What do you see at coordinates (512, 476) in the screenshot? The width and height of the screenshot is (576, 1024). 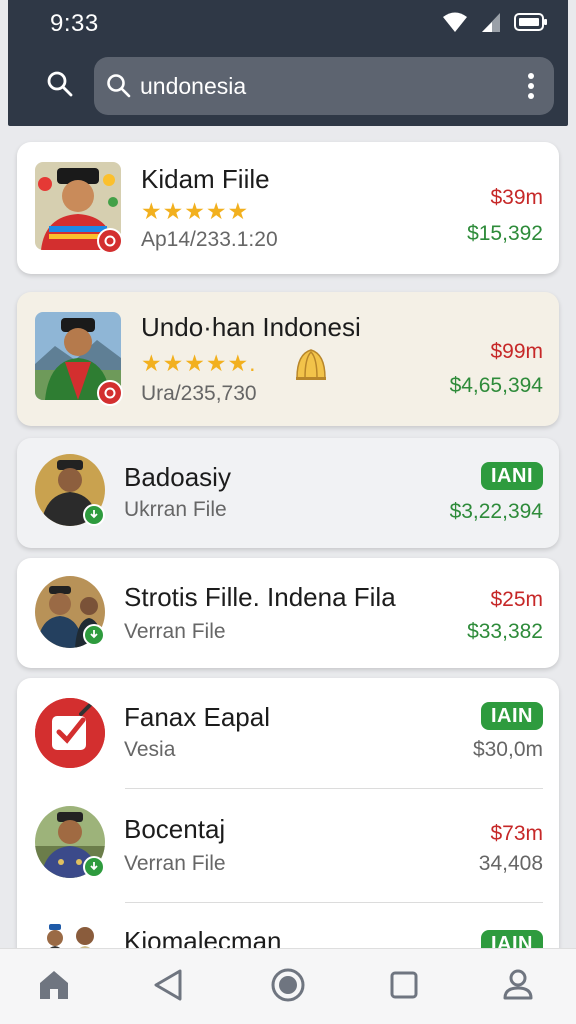 I see `install-badge: IANI` at bounding box center [512, 476].